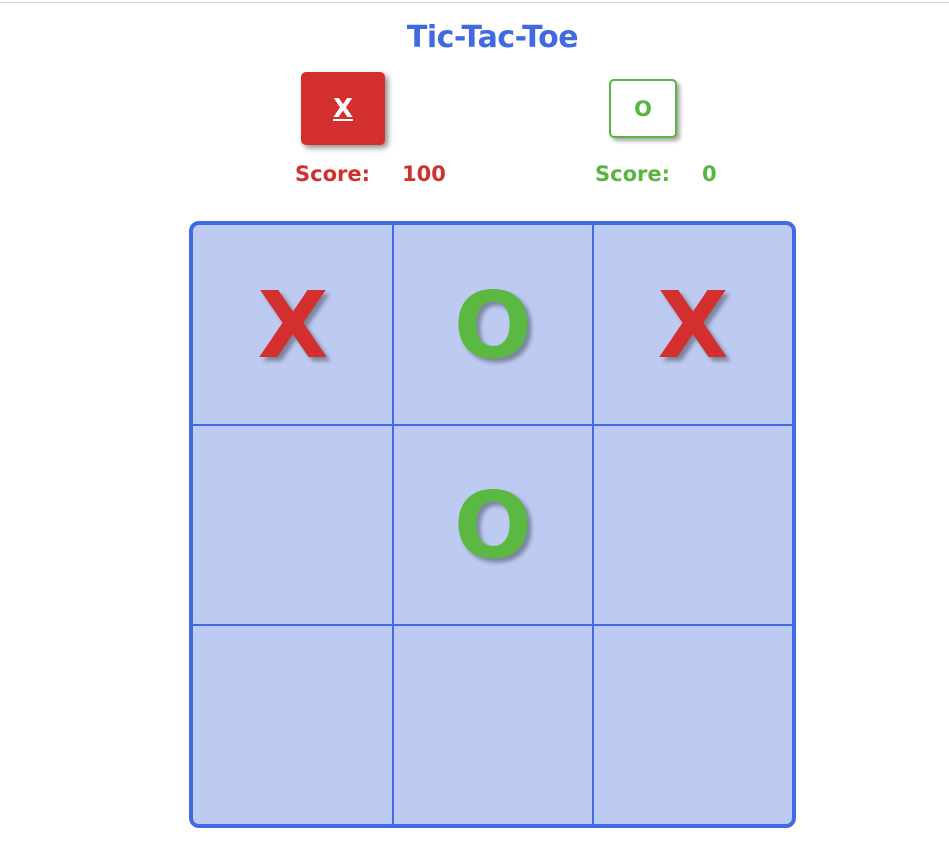  I want to click on player-o-score-label: Score:, so click(632, 174).